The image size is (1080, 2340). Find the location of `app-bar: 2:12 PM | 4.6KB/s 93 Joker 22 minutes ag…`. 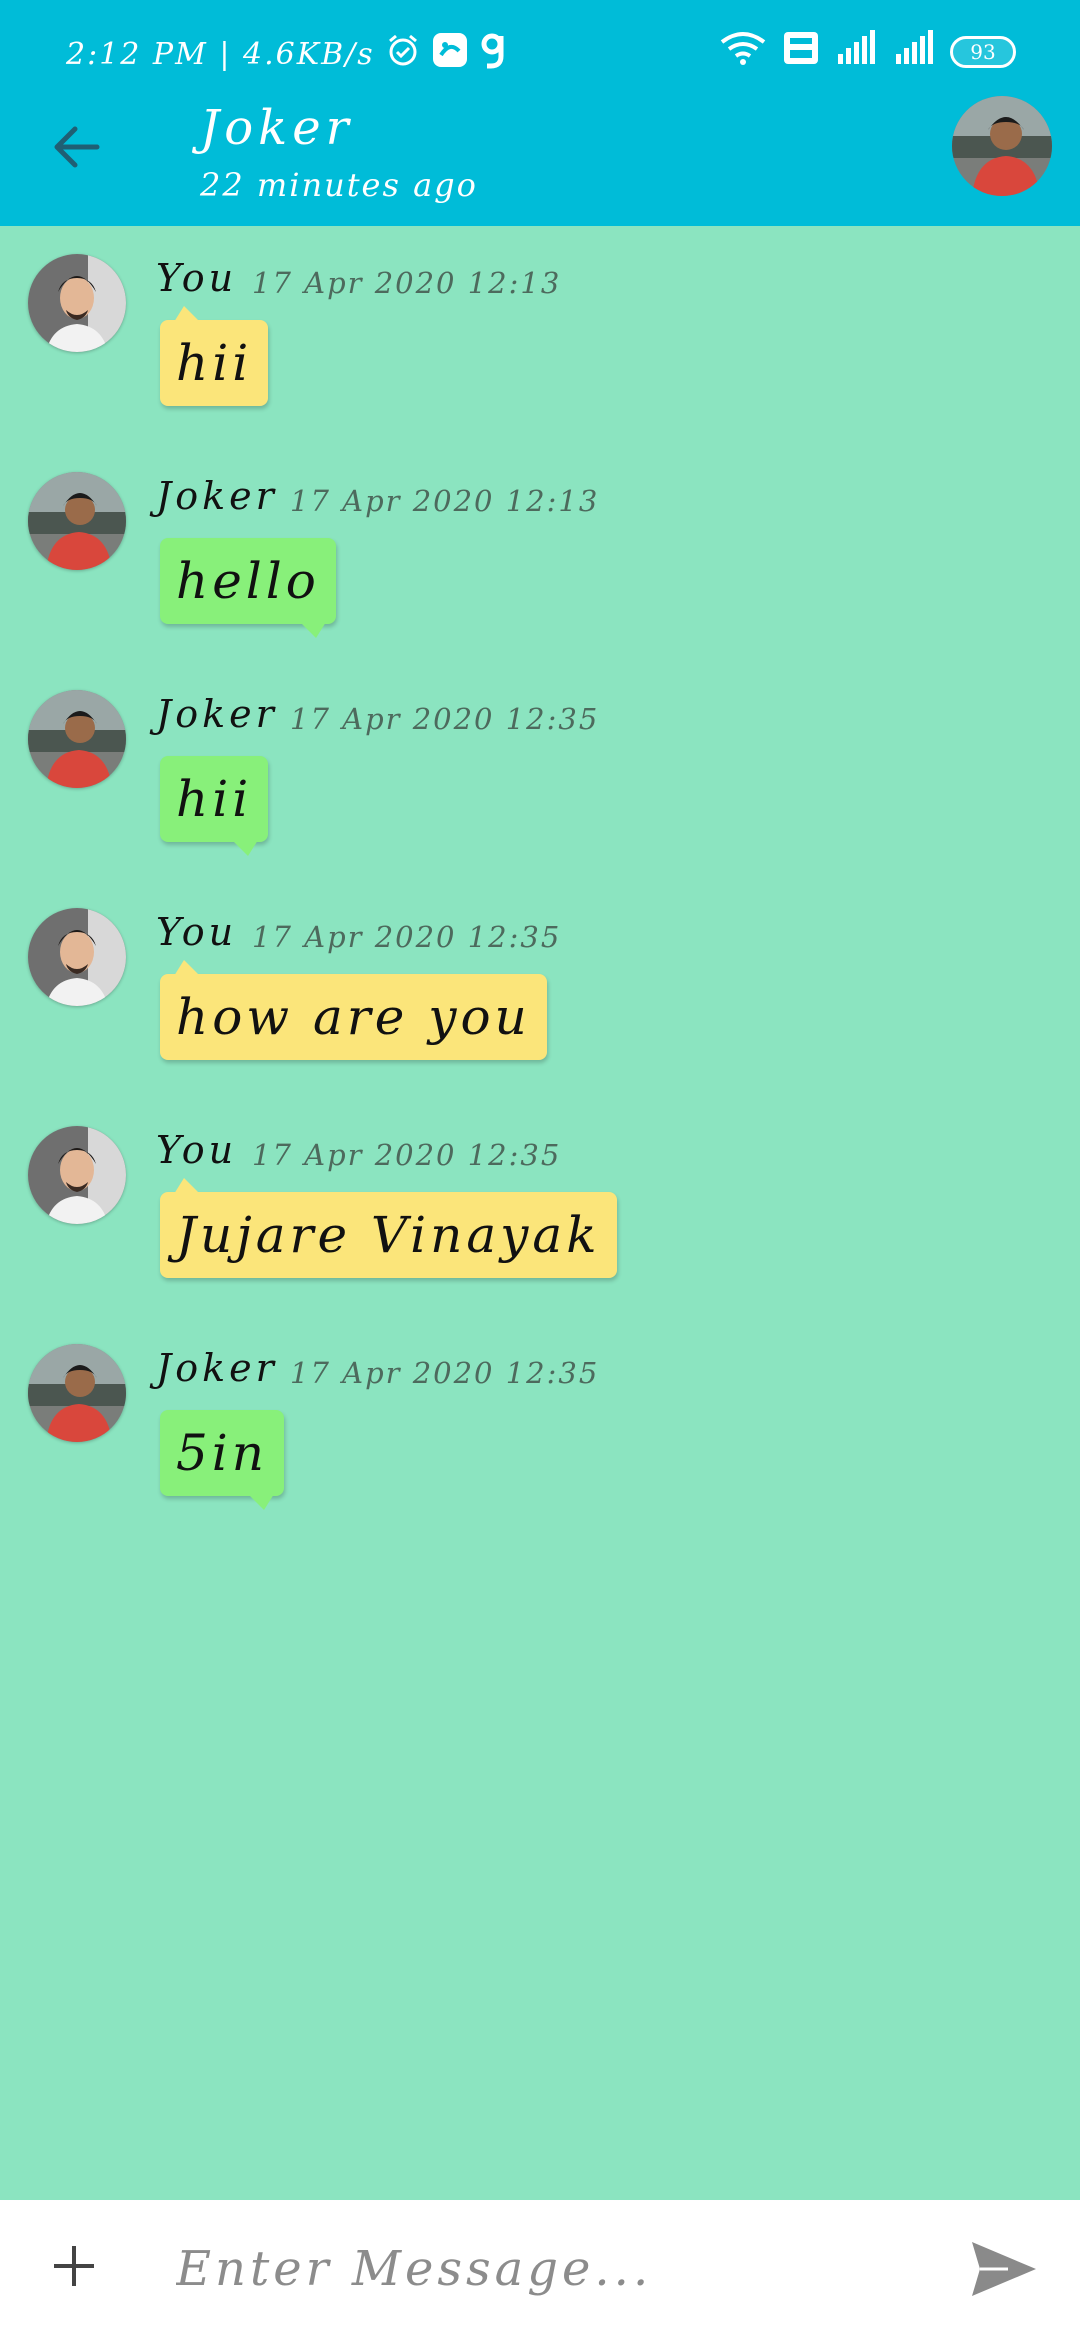

app-bar: 2:12 PM | 4.6KB/s 93 Joker 22 minutes ag… is located at coordinates (540, 113).